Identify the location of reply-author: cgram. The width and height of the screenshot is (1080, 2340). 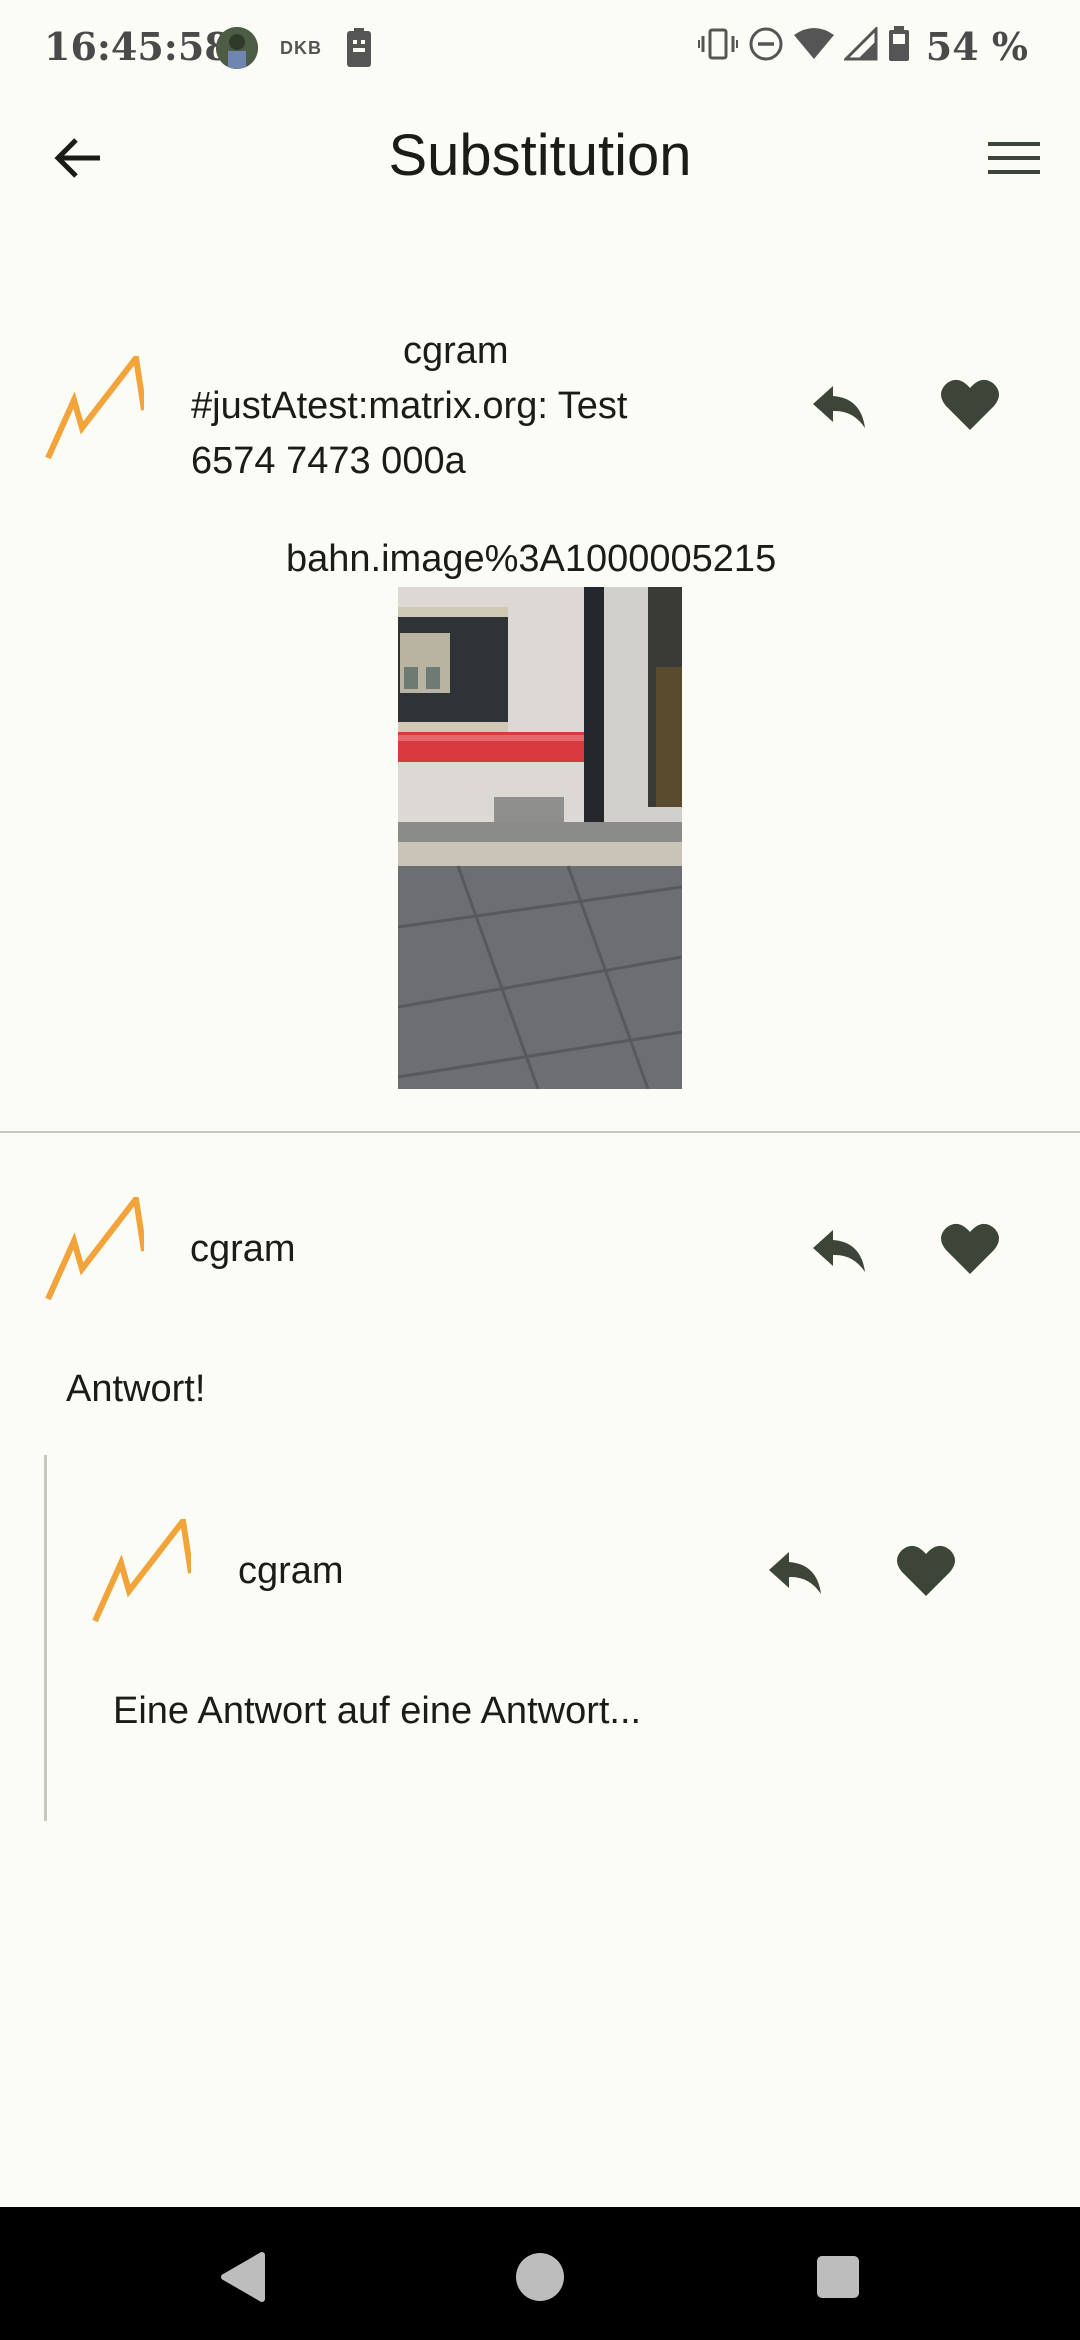
(243, 1249).